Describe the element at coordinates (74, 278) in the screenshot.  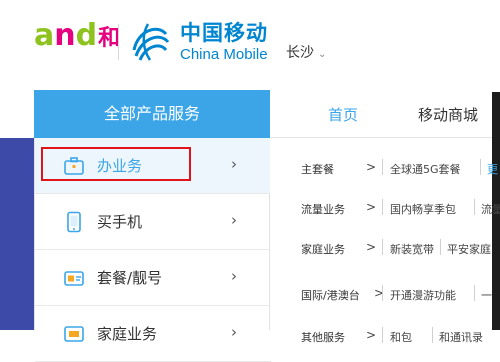
I see `sim-card-icon` at that location.